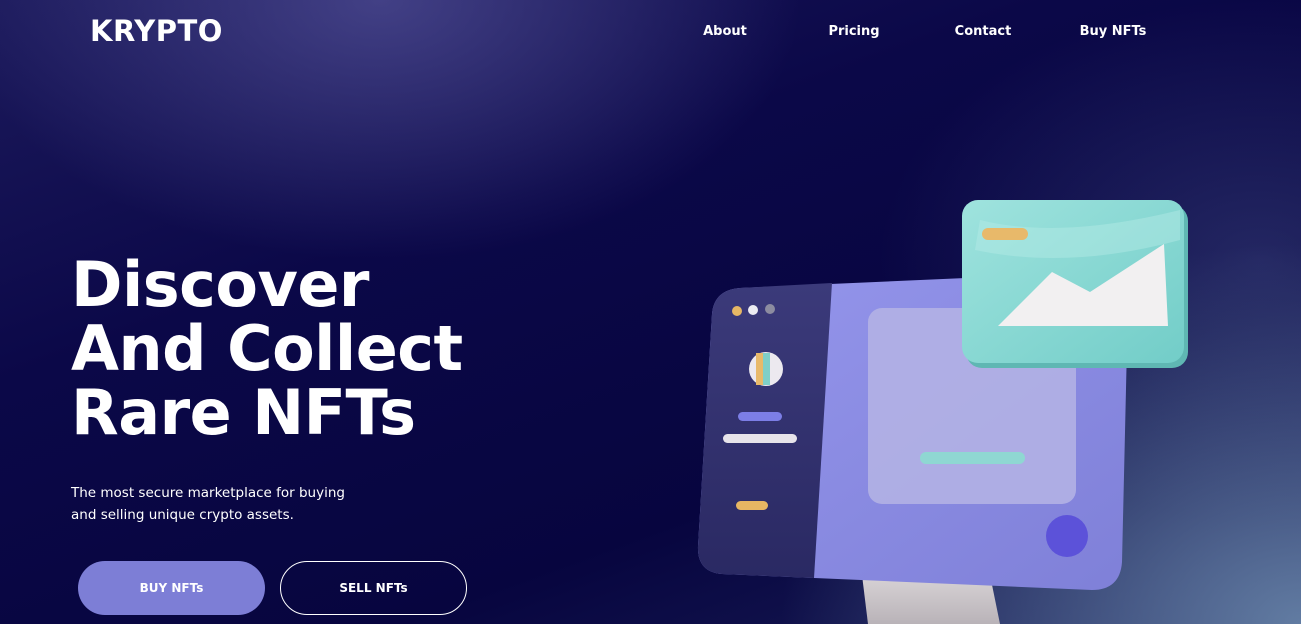  I want to click on hero-headline-line-3: Rare NFTs, so click(243, 412).